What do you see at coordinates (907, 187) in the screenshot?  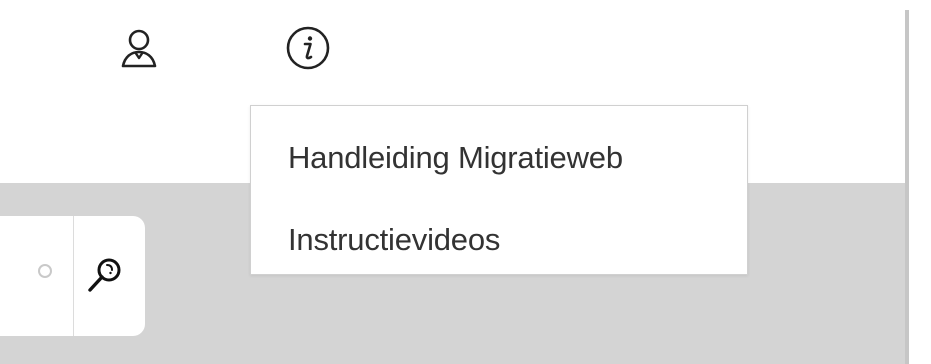 I see `scrollbar` at bounding box center [907, 187].